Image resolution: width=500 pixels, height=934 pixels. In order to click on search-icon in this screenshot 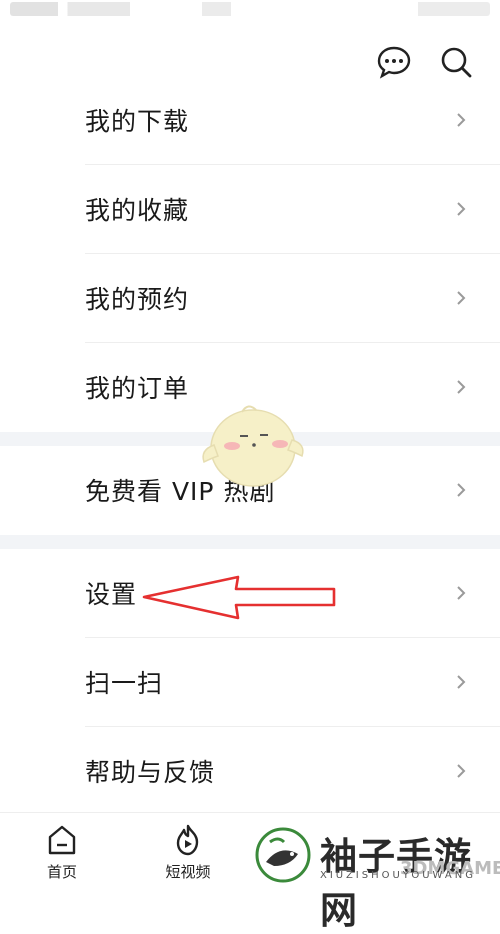, I will do `click(456, 62)`.